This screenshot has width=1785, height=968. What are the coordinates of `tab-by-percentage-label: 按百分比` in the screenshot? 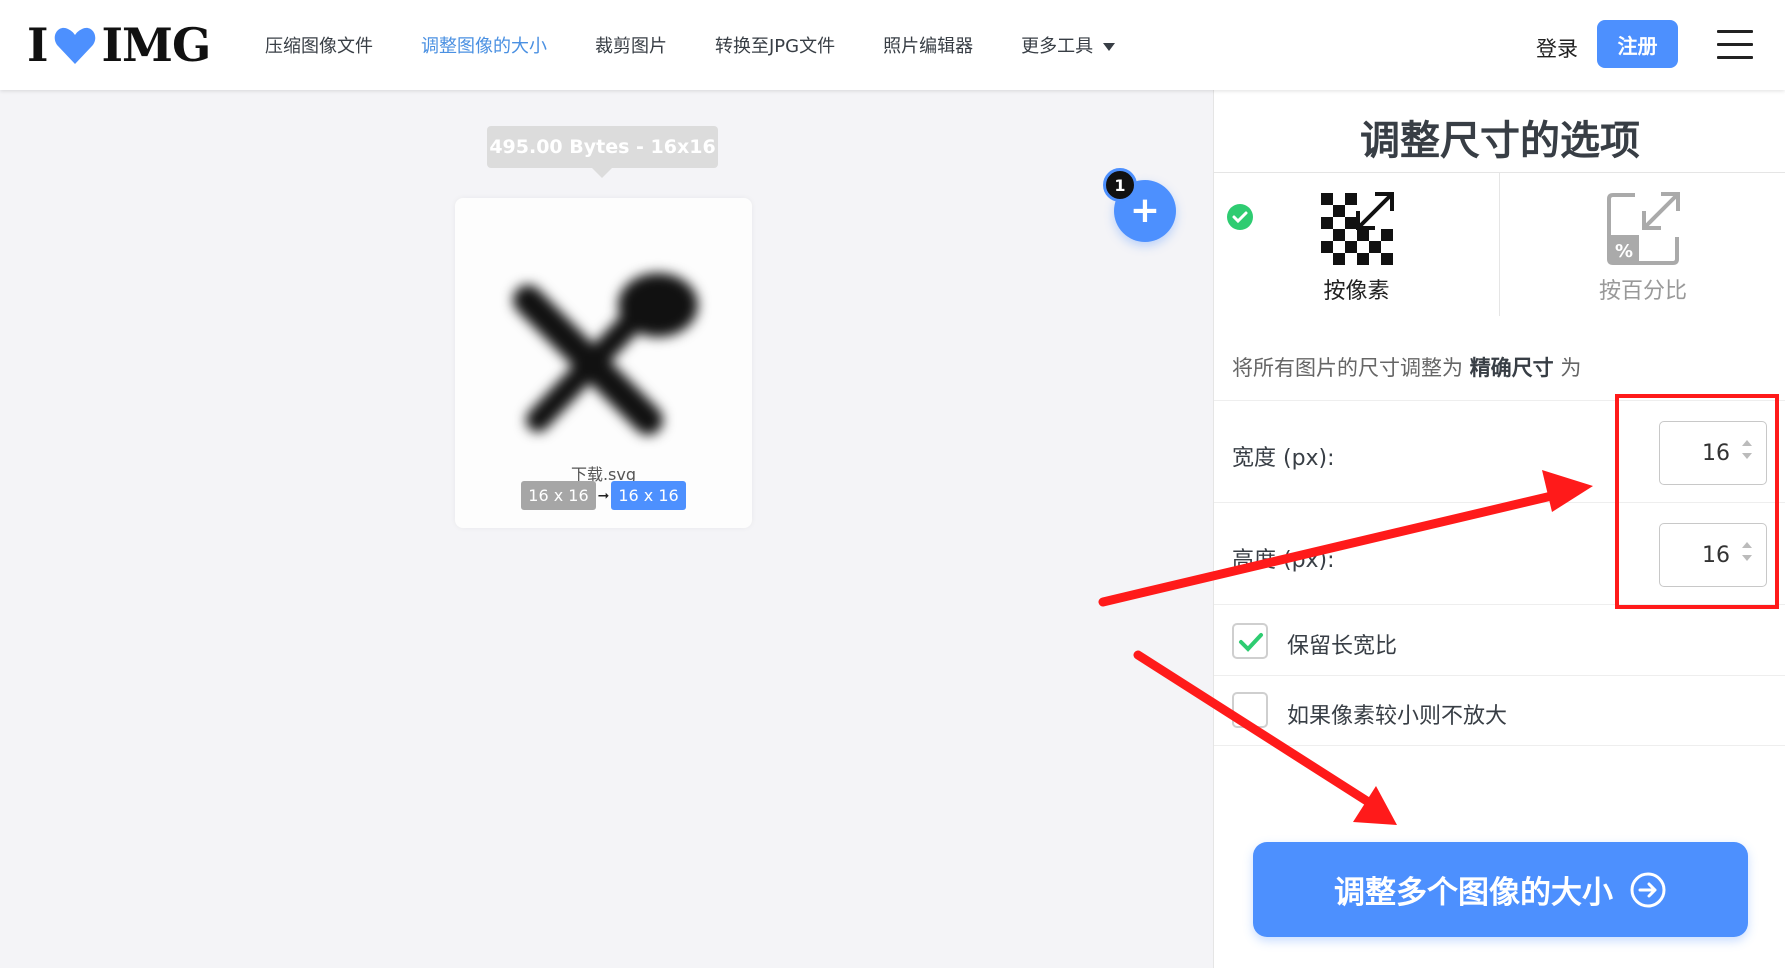 It's located at (1642, 291).